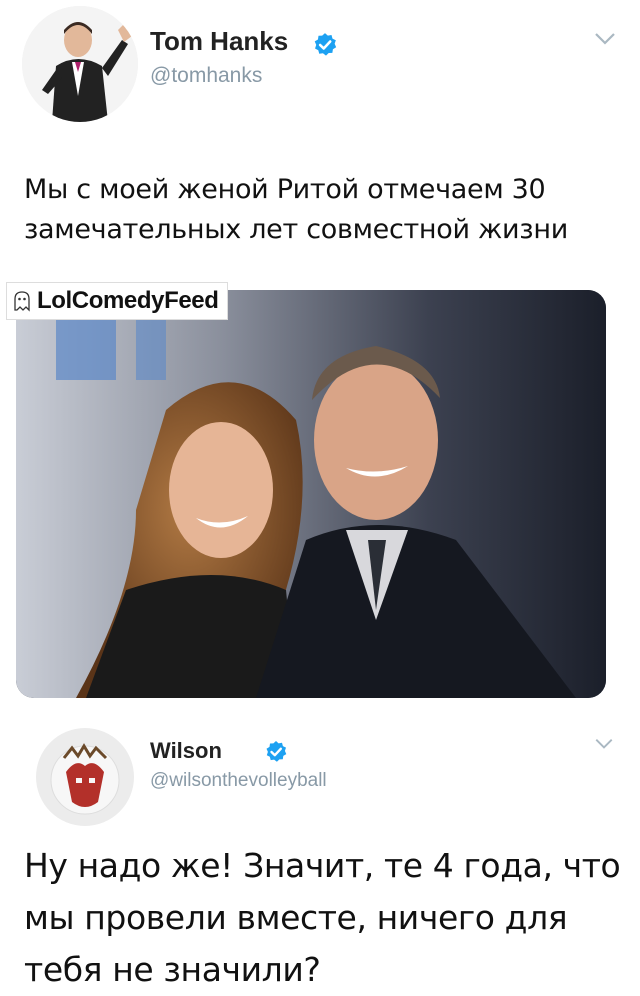 This screenshot has height=996, width=640. Describe the element at coordinates (206, 76) in the screenshot. I see `author-handle: @tomhanks` at that location.